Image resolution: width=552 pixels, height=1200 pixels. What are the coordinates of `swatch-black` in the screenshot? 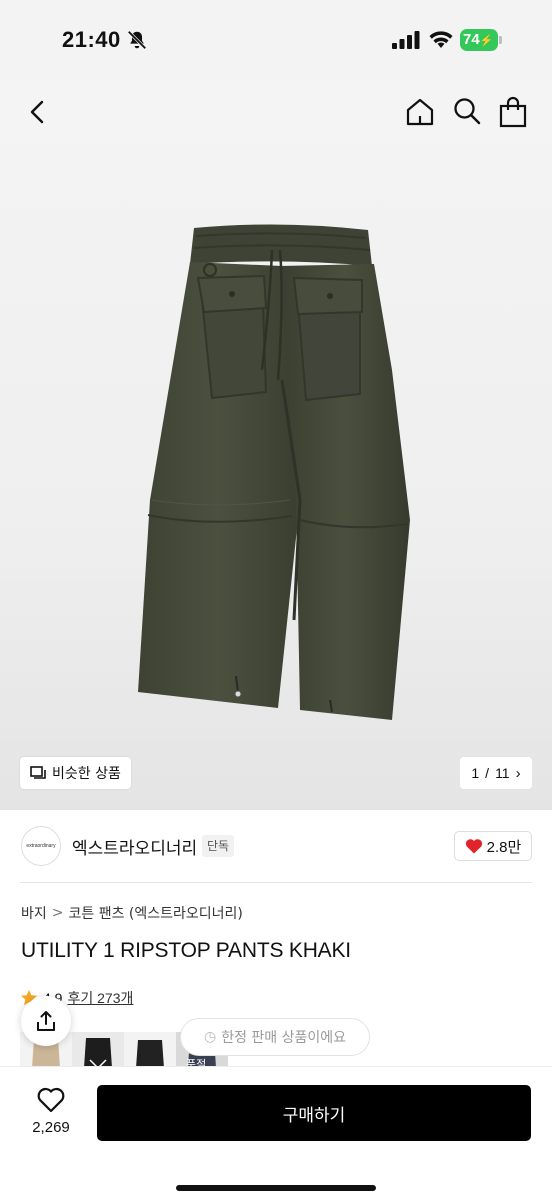 It's located at (150, 1050).